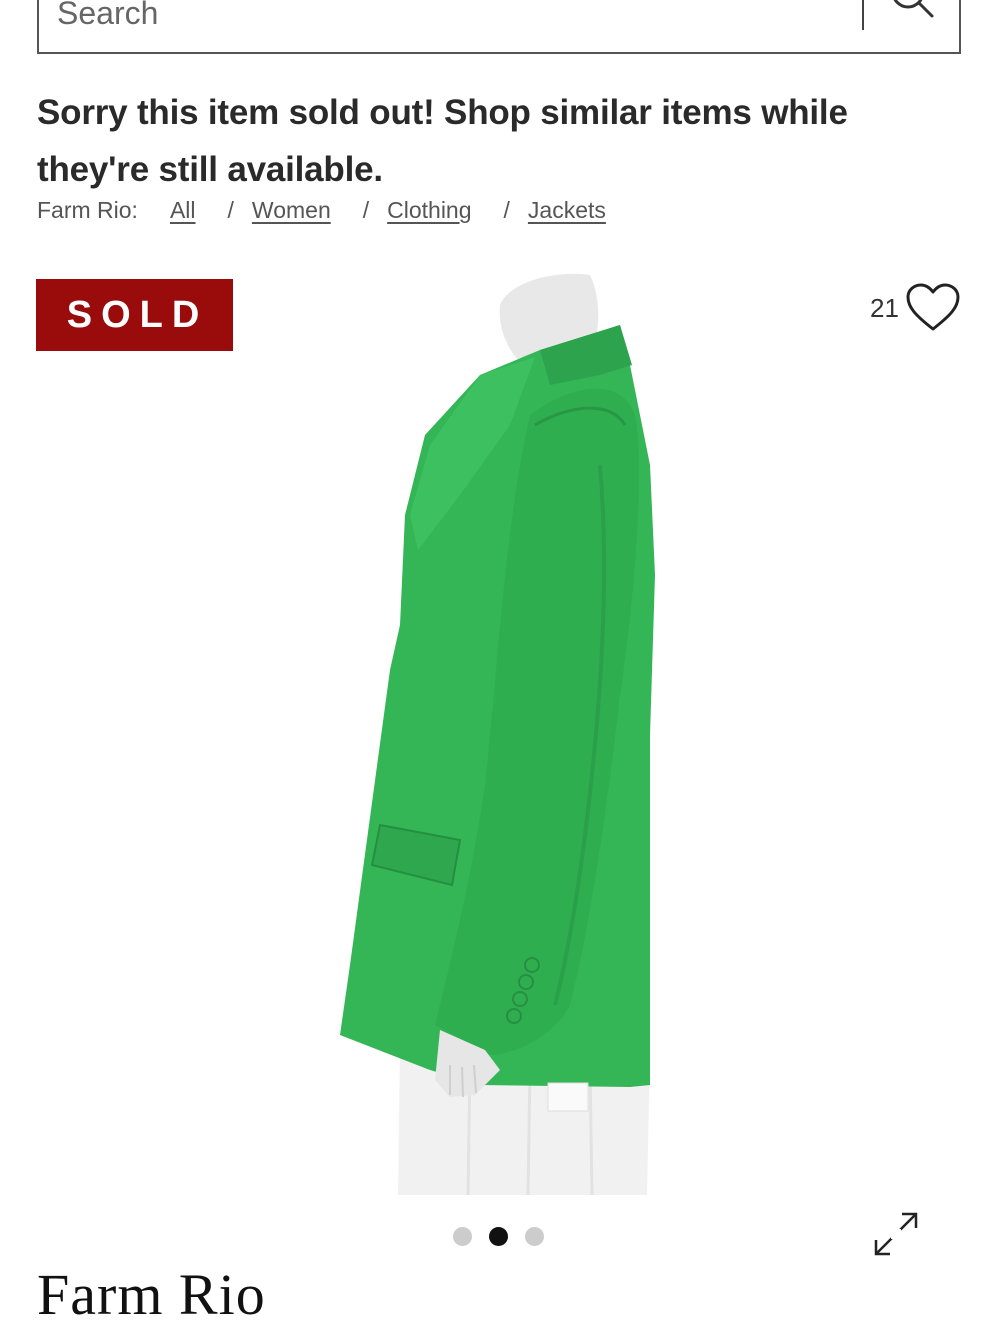 Image resolution: width=1000 pixels, height=1333 pixels. I want to click on search-bar, so click(499, 27).